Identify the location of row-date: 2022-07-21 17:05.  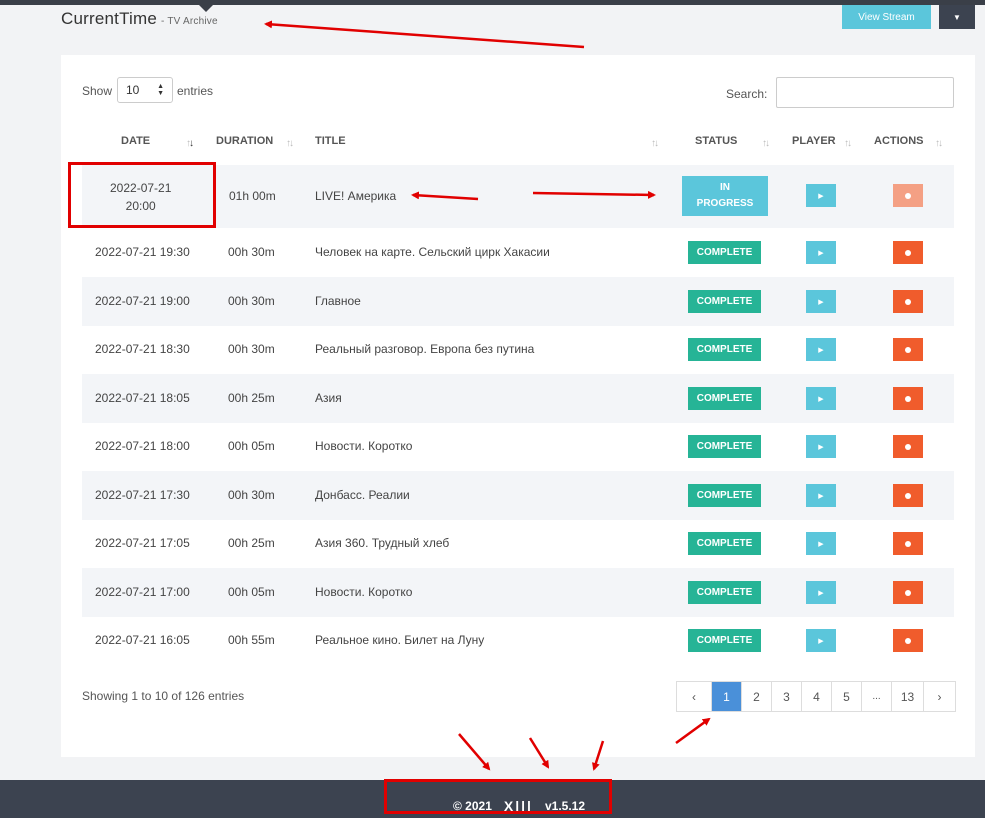
(142, 543).